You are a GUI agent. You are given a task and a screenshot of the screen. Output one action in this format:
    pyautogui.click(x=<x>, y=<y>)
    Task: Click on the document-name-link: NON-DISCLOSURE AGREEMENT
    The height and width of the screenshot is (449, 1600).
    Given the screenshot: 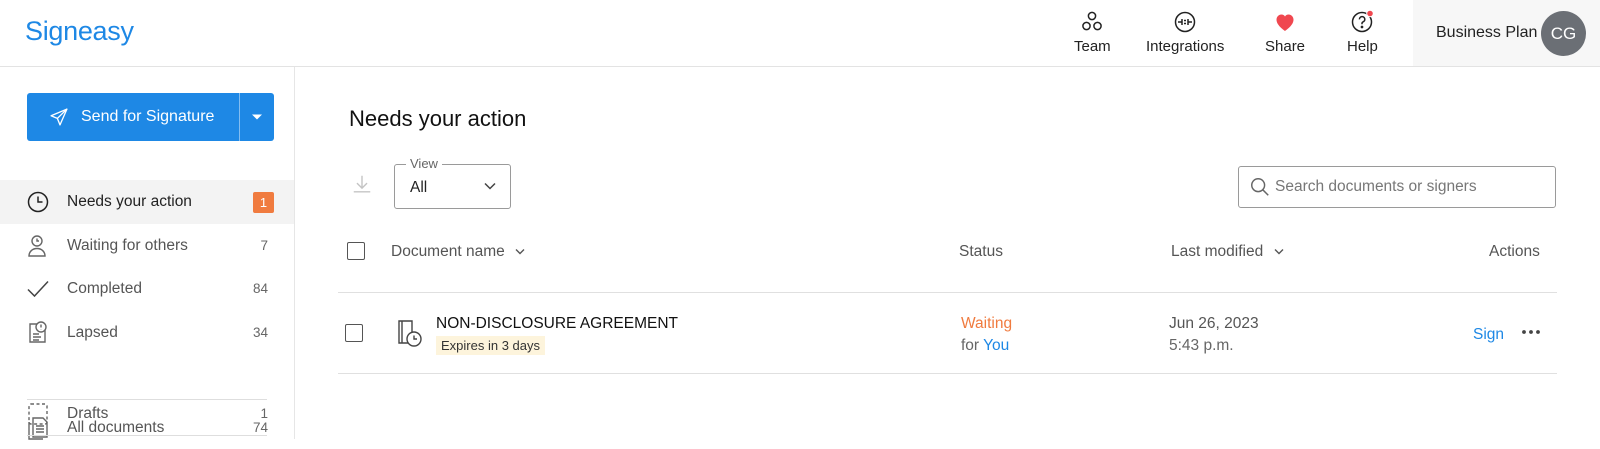 What is the action you would take?
    pyautogui.click(x=557, y=324)
    